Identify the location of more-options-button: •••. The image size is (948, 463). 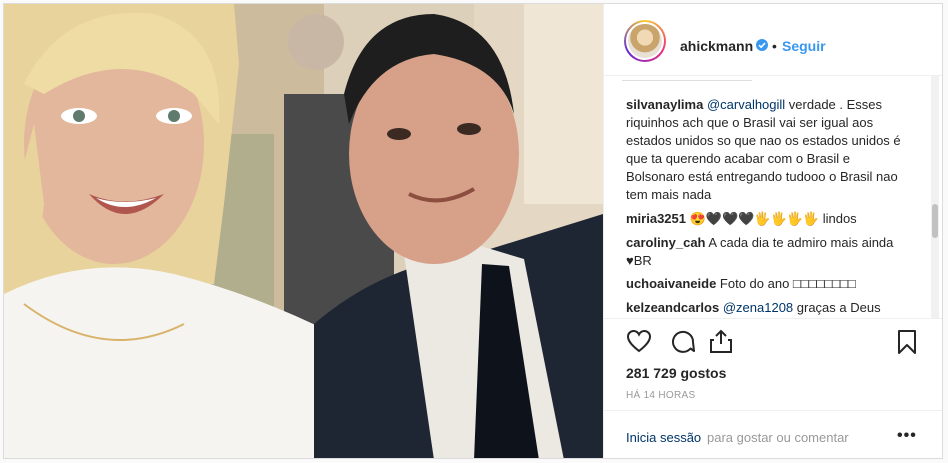
(907, 436).